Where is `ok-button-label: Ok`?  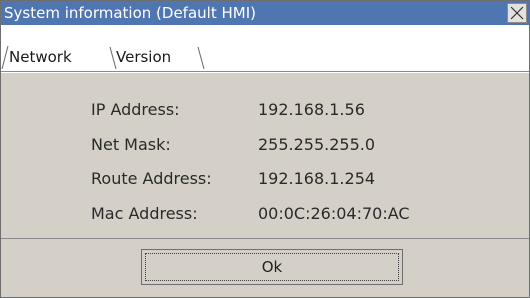 ok-button-label: Ok is located at coordinates (272, 267).